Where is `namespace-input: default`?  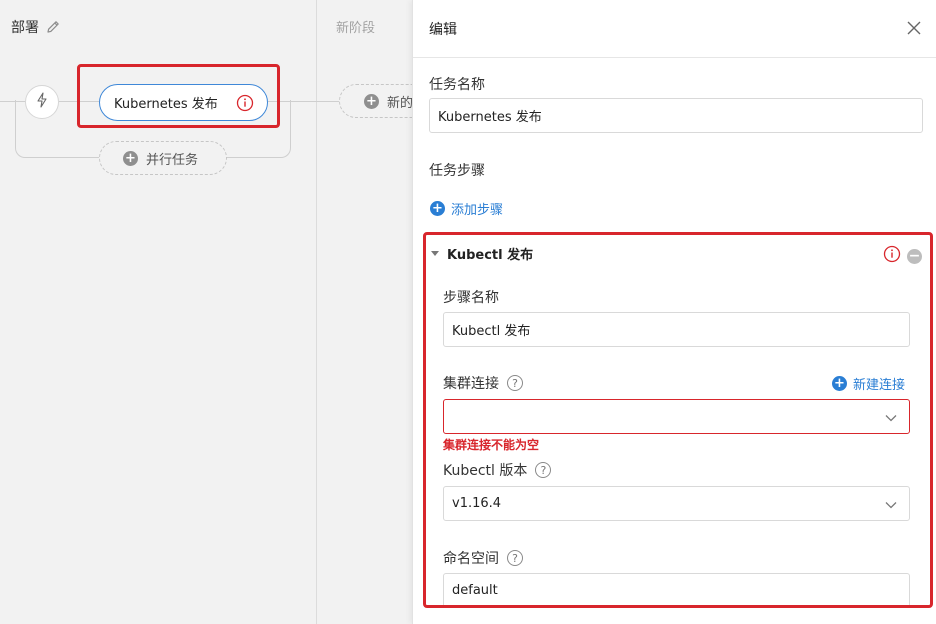 namespace-input: default is located at coordinates (676, 590).